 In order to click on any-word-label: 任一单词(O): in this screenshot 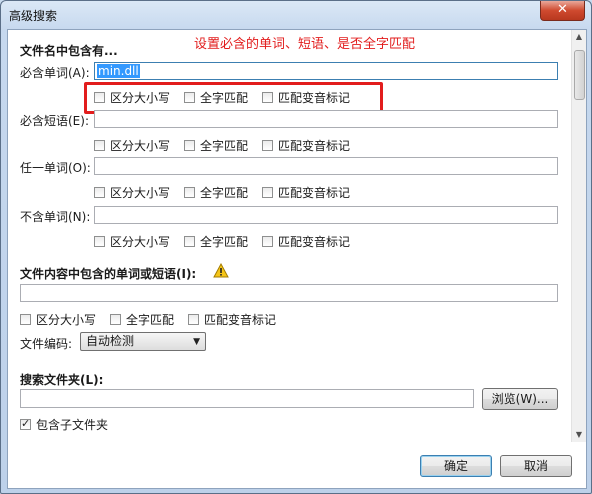, I will do `click(55, 168)`.